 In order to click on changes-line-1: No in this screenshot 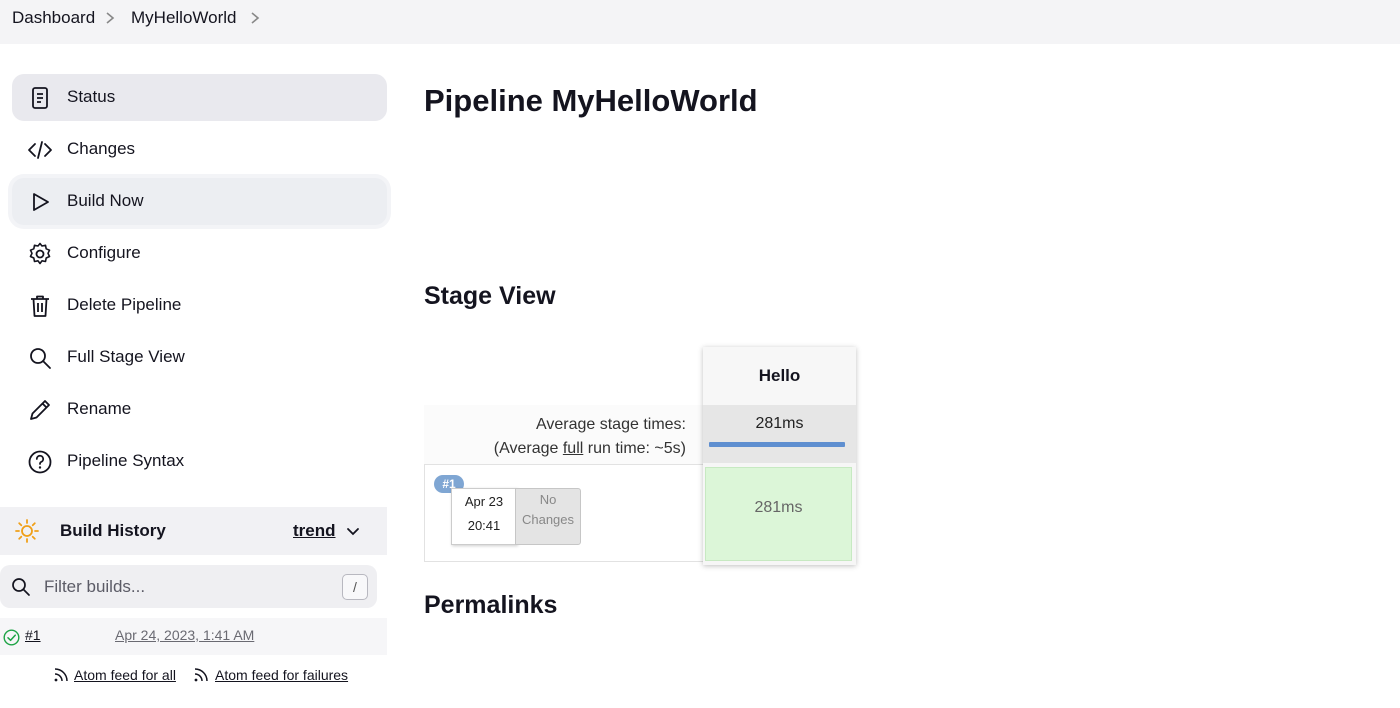, I will do `click(548, 499)`.